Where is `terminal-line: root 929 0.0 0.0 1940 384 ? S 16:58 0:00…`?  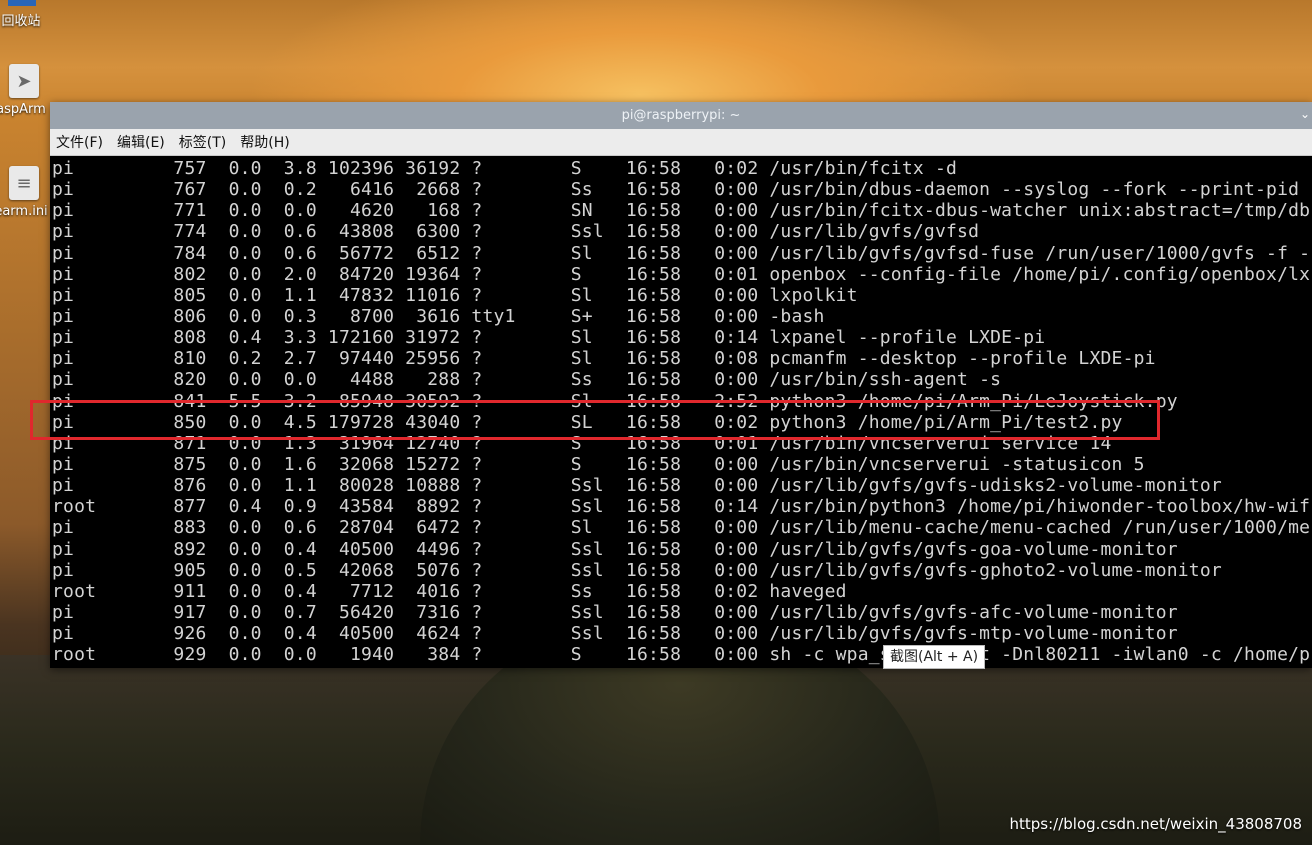 terminal-line: root 929 0.0 0.0 1940 384 ? S 16:58 0:00… is located at coordinates (681, 655).